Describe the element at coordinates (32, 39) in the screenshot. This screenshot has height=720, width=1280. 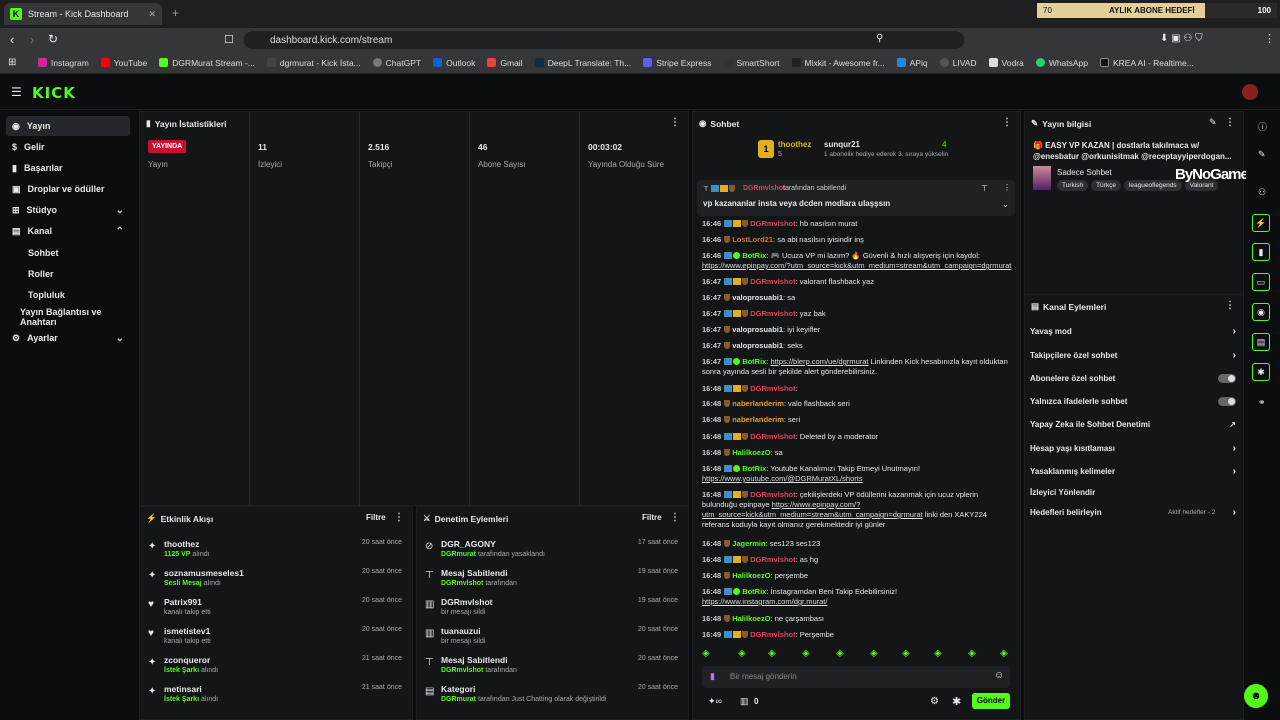
I see `forward-icon: ›` at that location.